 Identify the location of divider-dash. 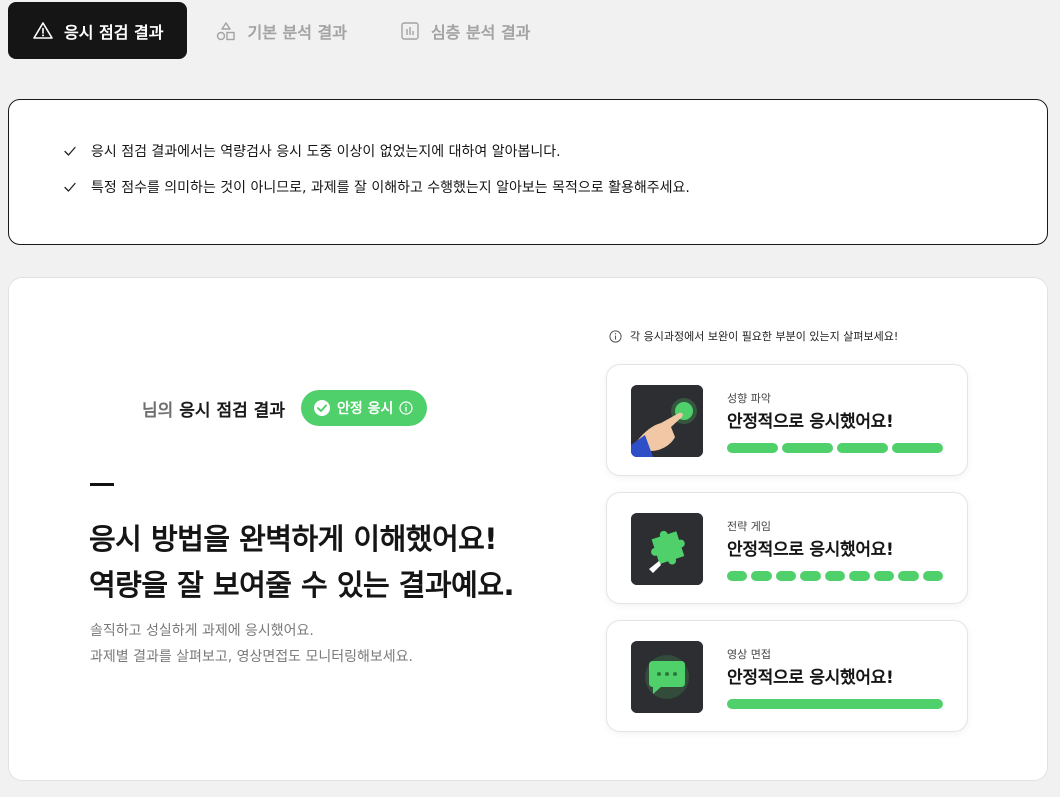
(102, 484).